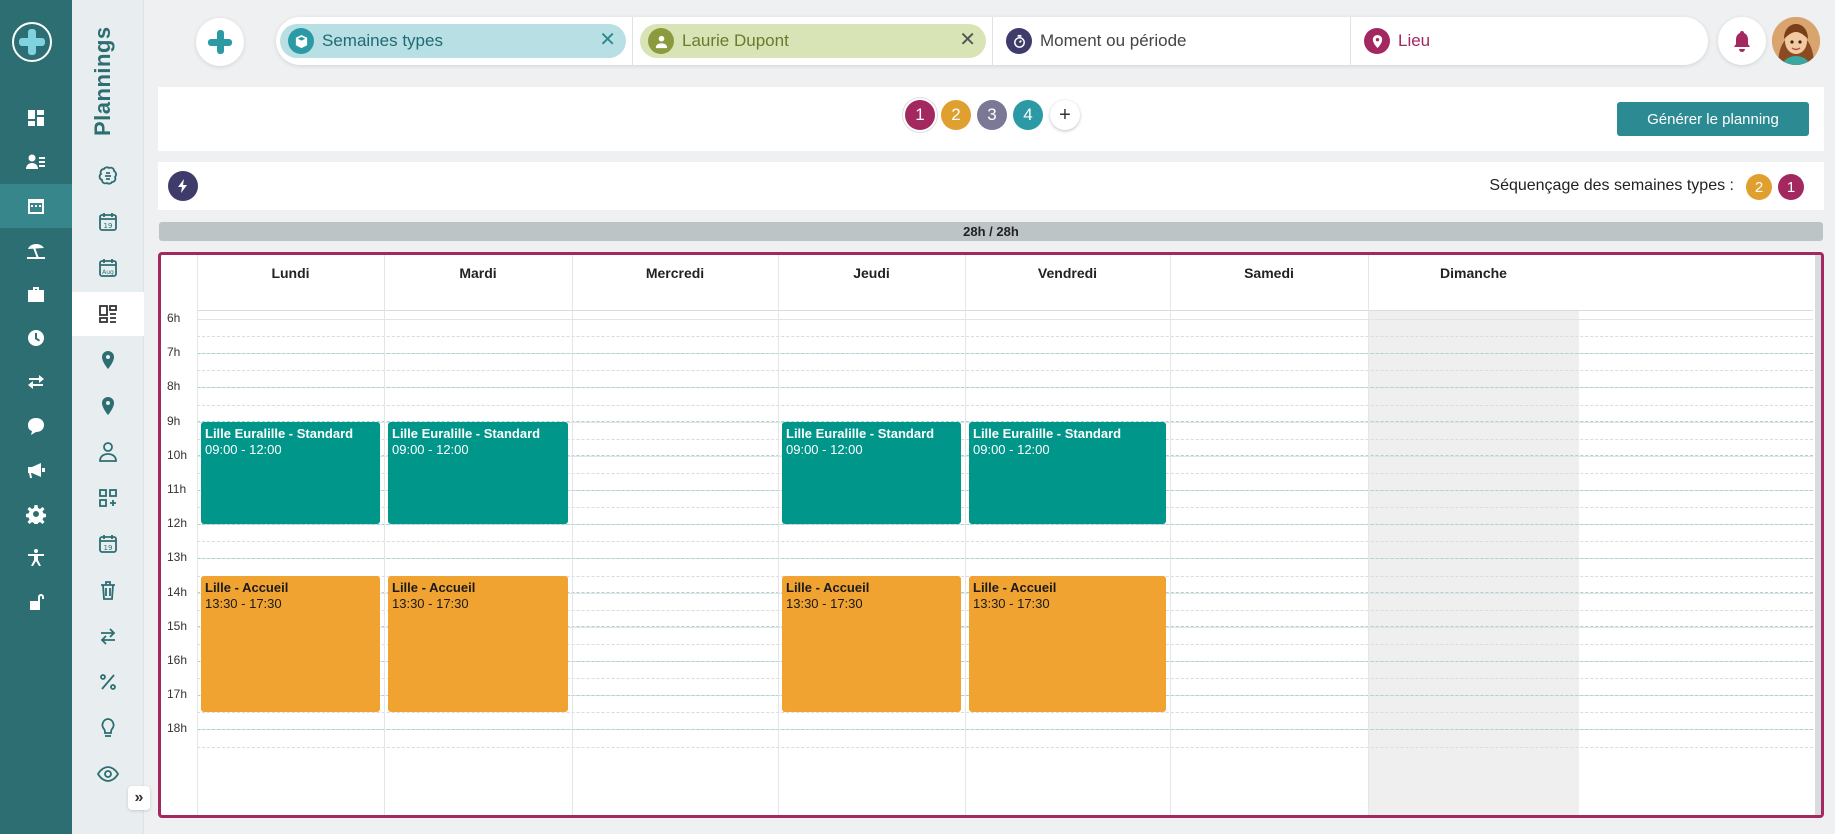 The width and height of the screenshot is (1835, 834). I want to click on trash-icon, so click(108, 590).